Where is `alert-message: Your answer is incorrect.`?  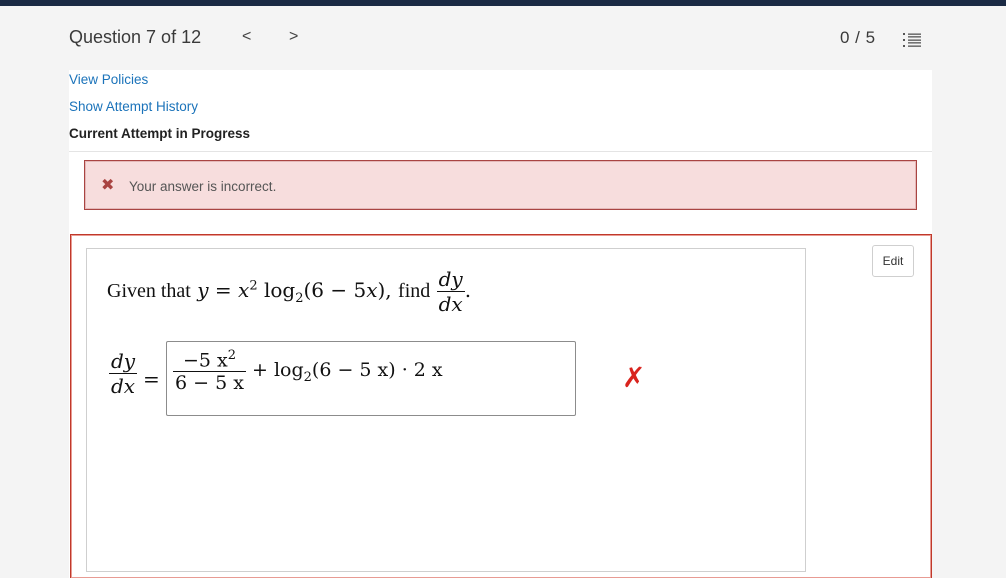 alert-message: Your answer is incorrect. is located at coordinates (203, 186).